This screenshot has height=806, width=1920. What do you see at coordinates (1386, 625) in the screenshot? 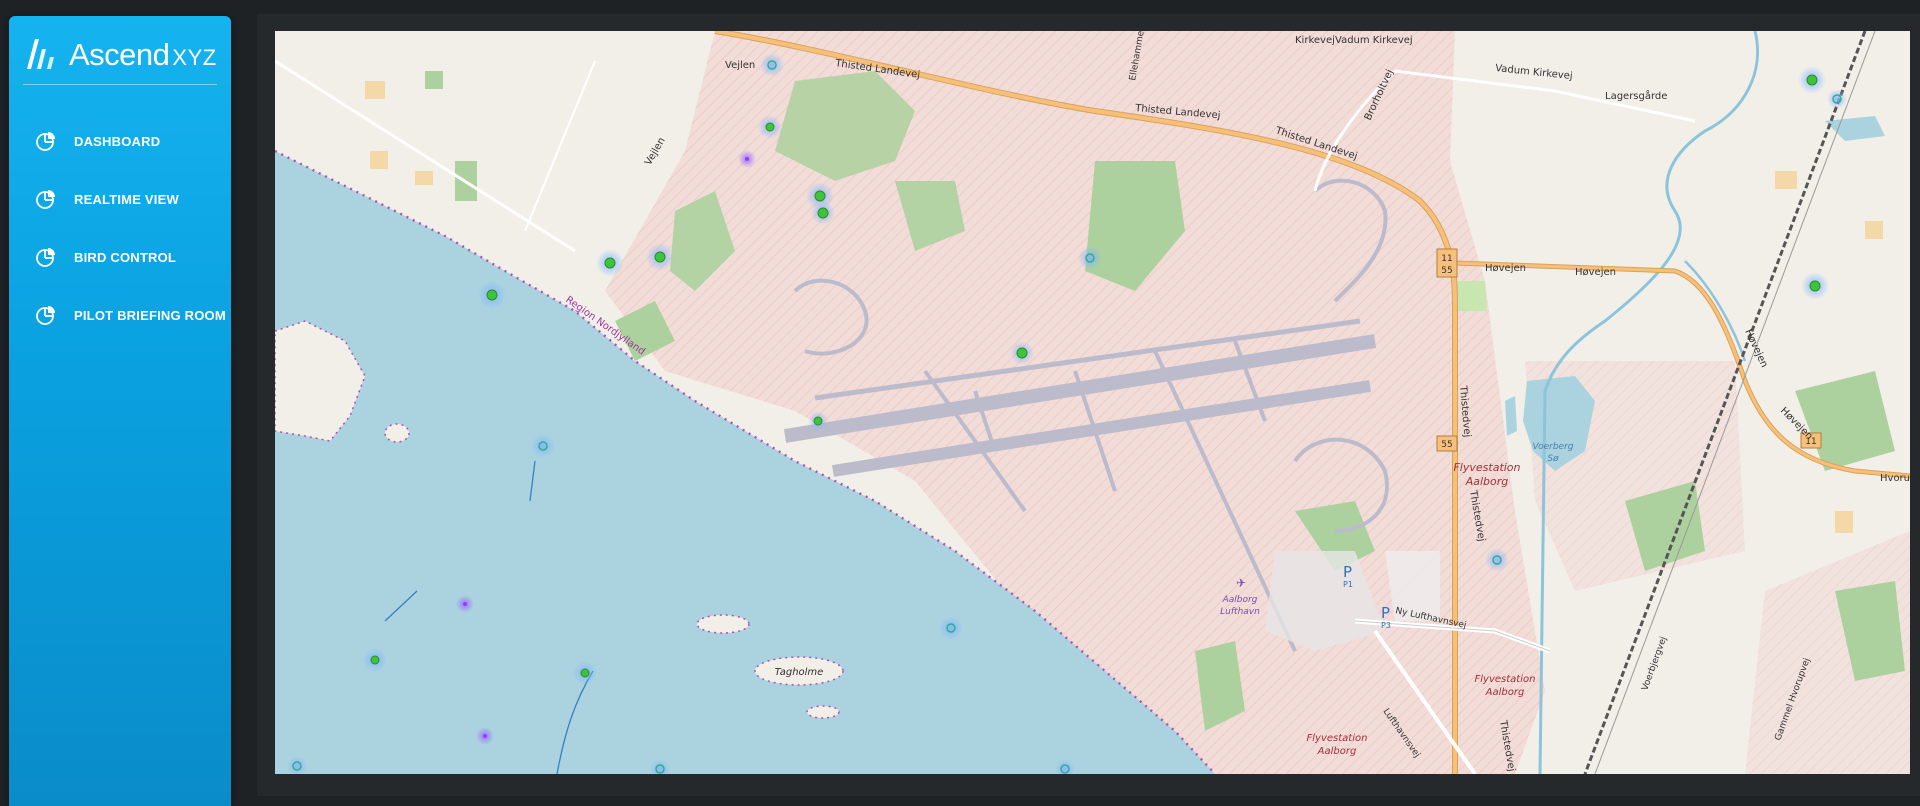
I see `map-label: P3` at bounding box center [1386, 625].